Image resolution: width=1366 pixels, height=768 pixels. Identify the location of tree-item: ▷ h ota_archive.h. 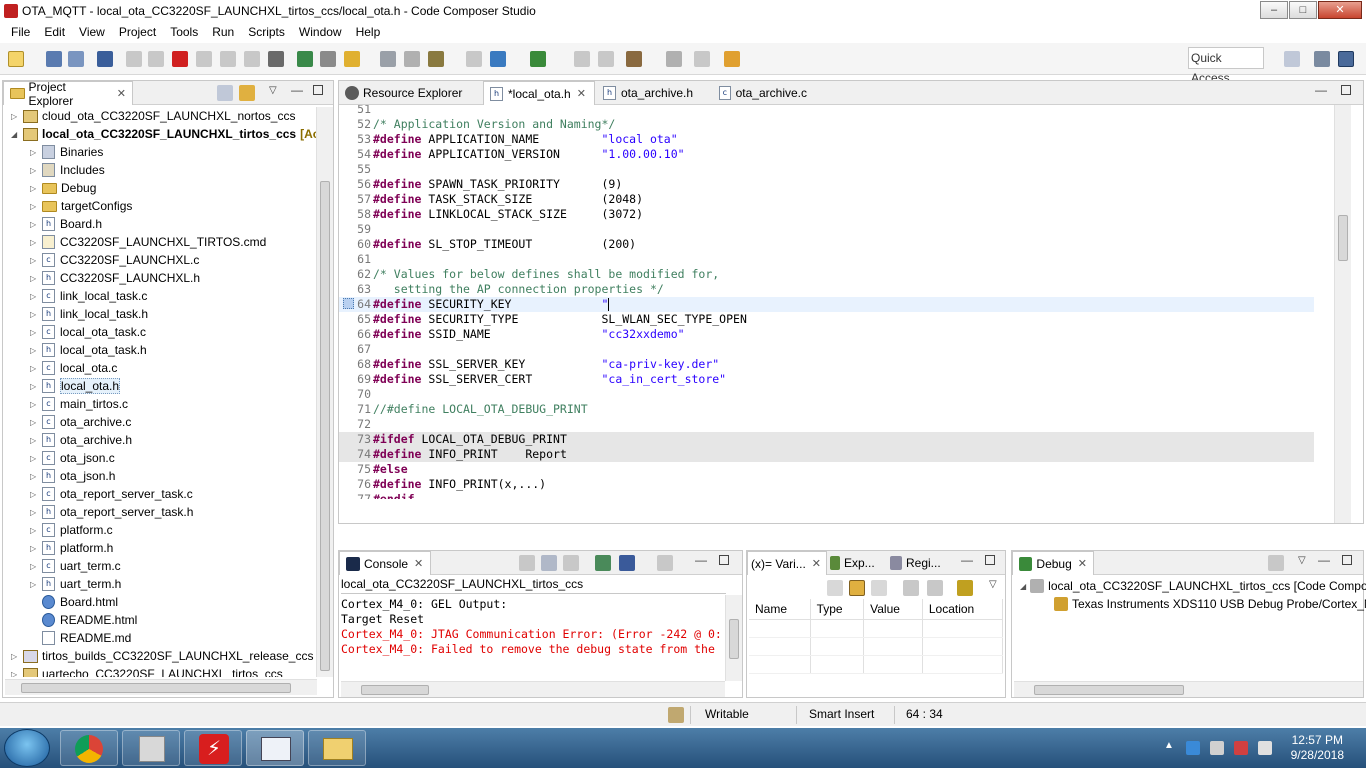
(81, 440).